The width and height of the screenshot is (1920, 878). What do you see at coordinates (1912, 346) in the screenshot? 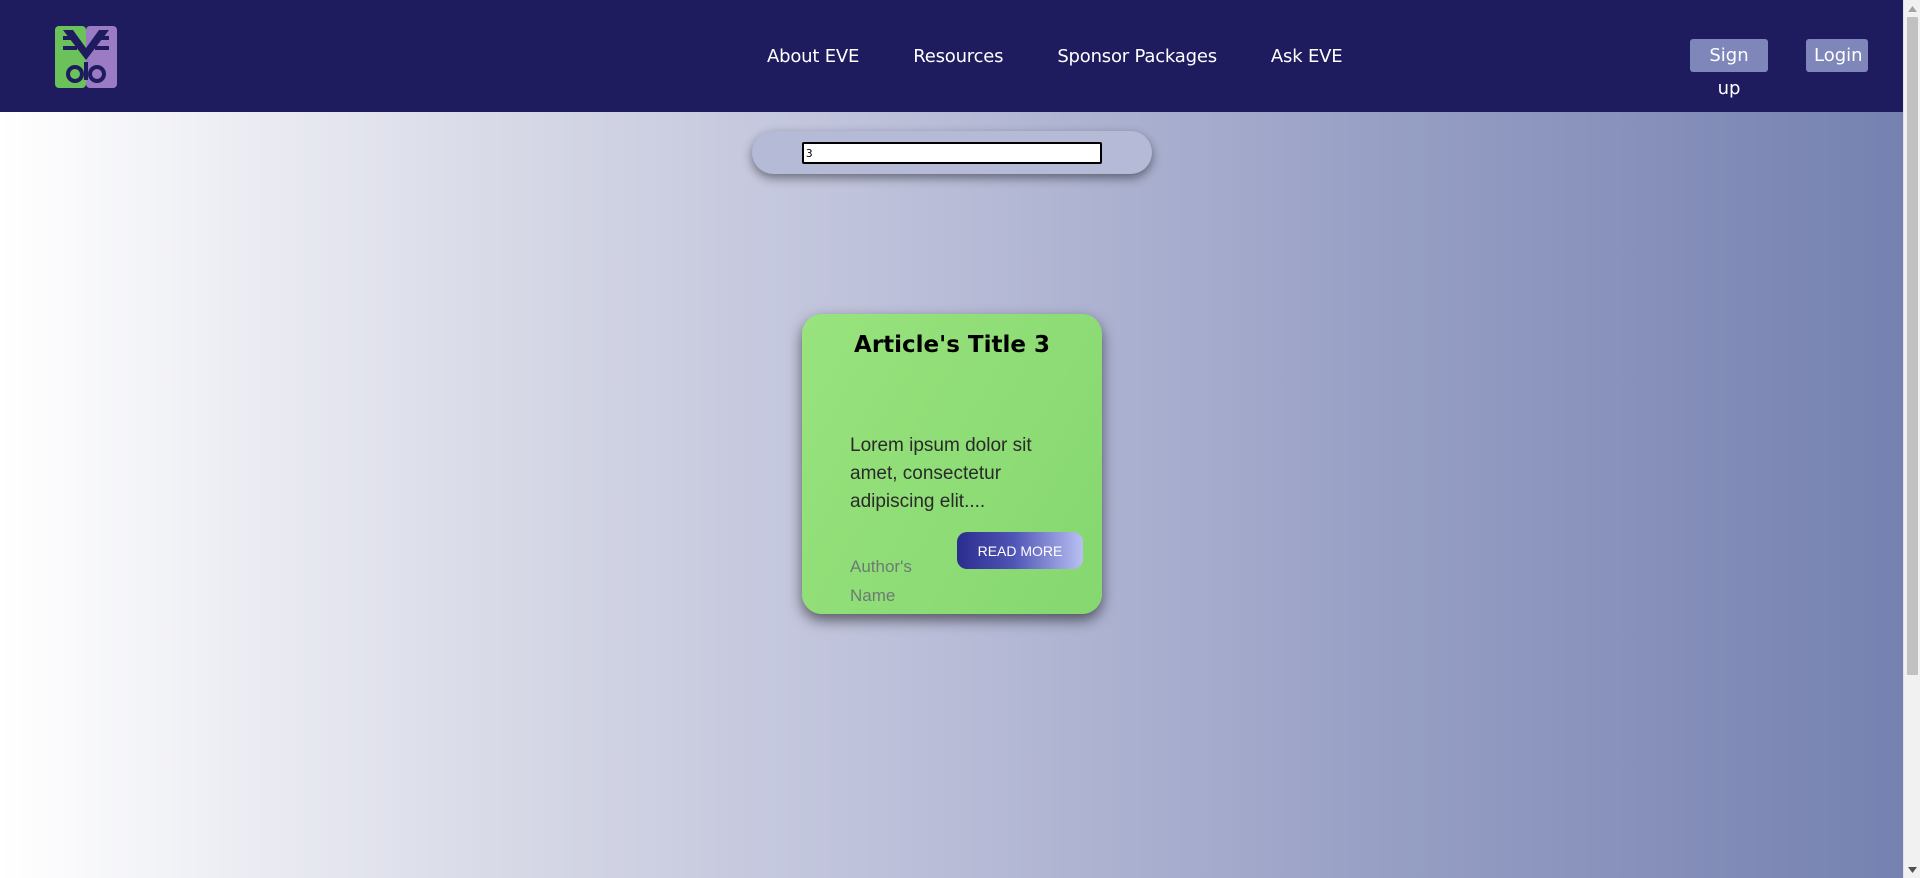
I see `scrollbar-thumb` at bounding box center [1912, 346].